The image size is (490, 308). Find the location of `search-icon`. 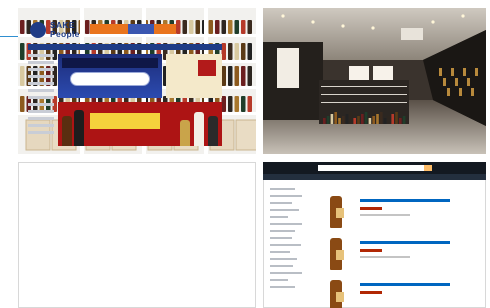

search-icon is located at coordinates (428, 168).